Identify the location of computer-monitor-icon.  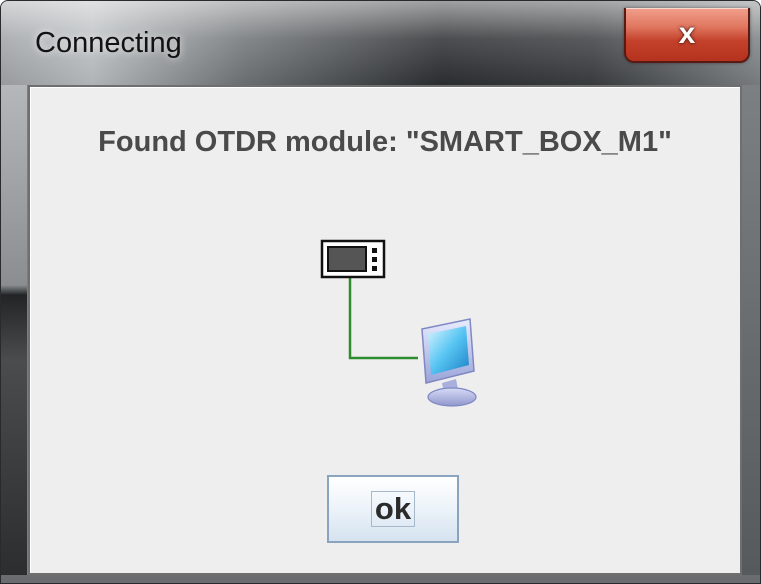
(449, 362).